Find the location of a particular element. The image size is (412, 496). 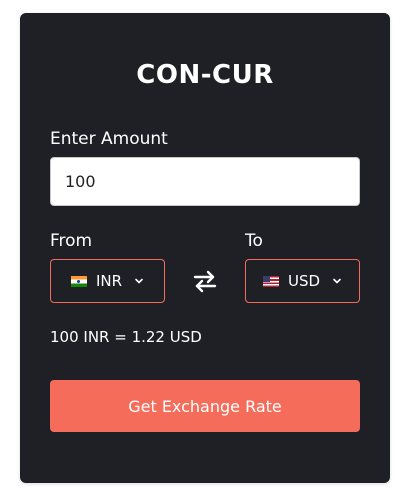

swap-arrows-icon is located at coordinates (205, 281).